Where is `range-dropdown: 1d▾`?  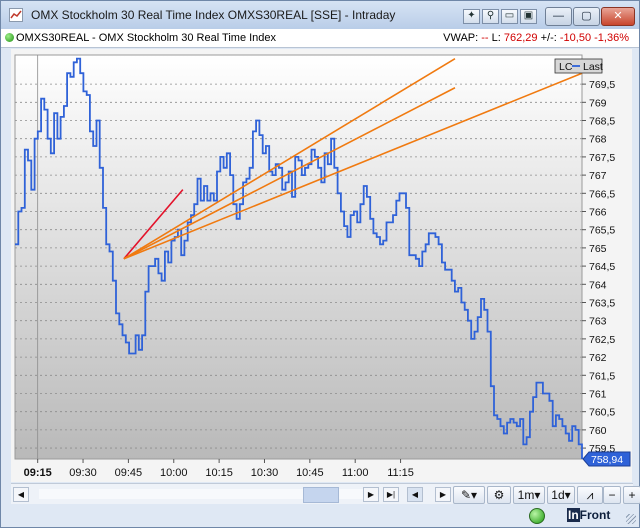 range-dropdown: 1d▾ is located at coordinates (561, 495).